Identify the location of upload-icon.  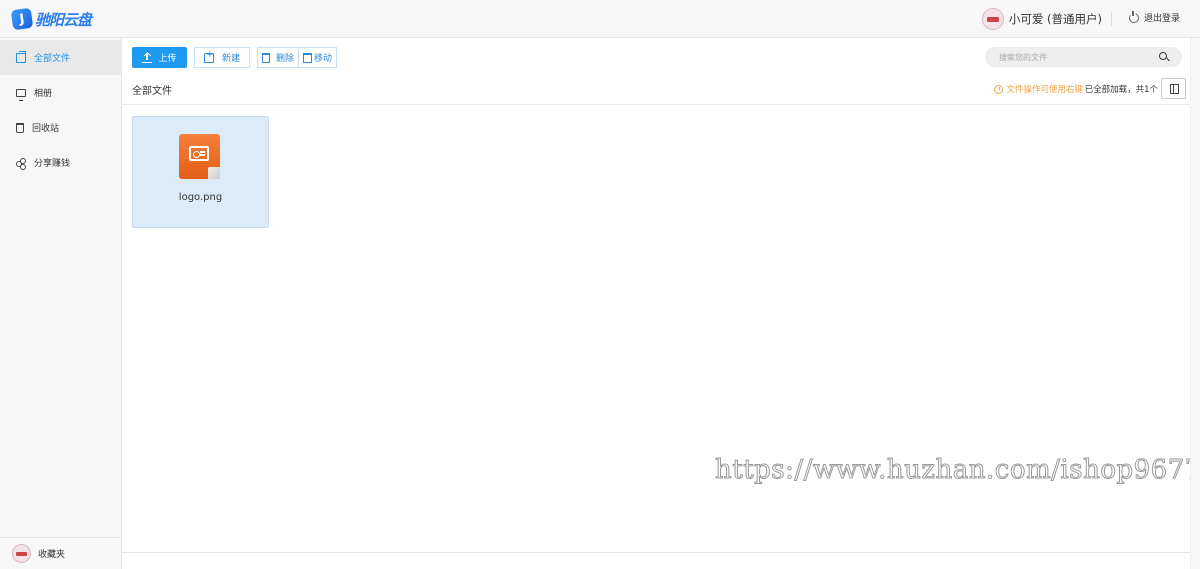
(147, 57).